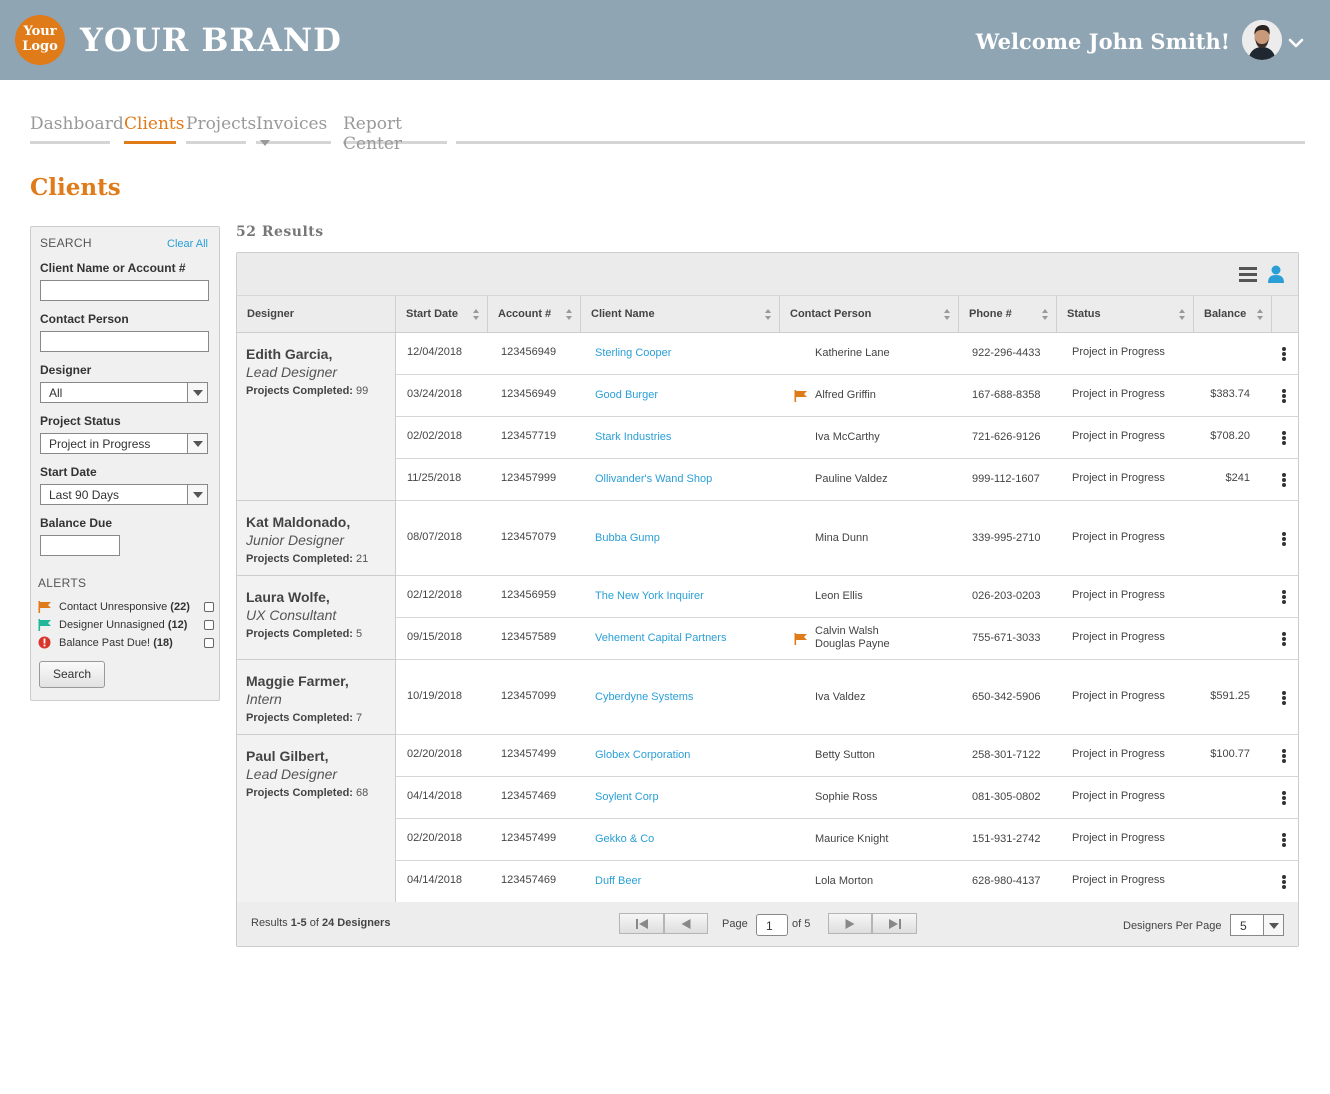 The height and width of the screenshot is (1094, 1330). Describe the element at coordinates (525, 314) in the screenshot. I see `column-label: Account #` at that location.